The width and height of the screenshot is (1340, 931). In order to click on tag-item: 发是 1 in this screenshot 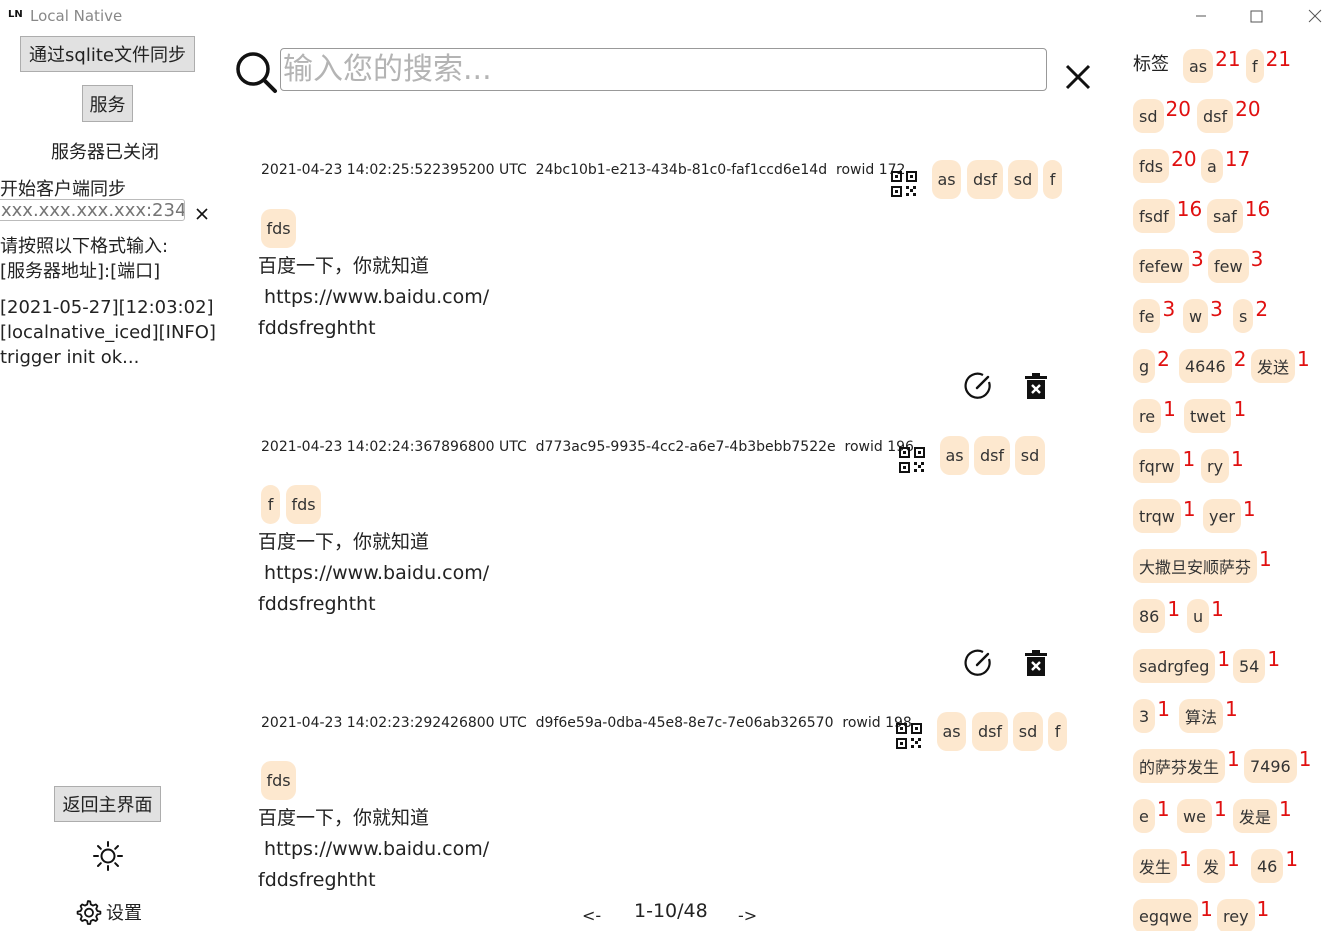, I will do `click(1262, 815)`.